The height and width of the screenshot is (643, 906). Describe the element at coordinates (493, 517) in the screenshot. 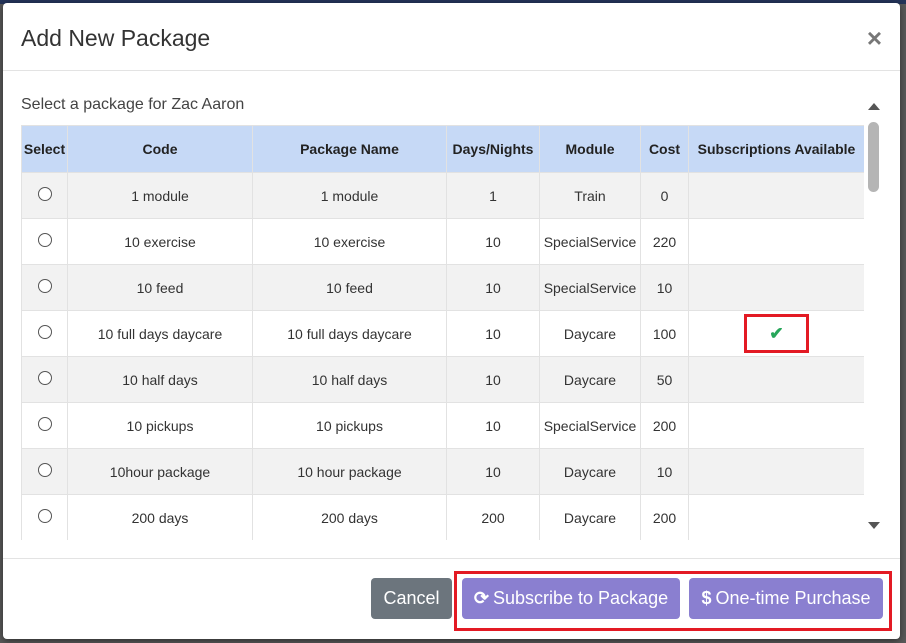

I see `days-cell: 200` at that location.